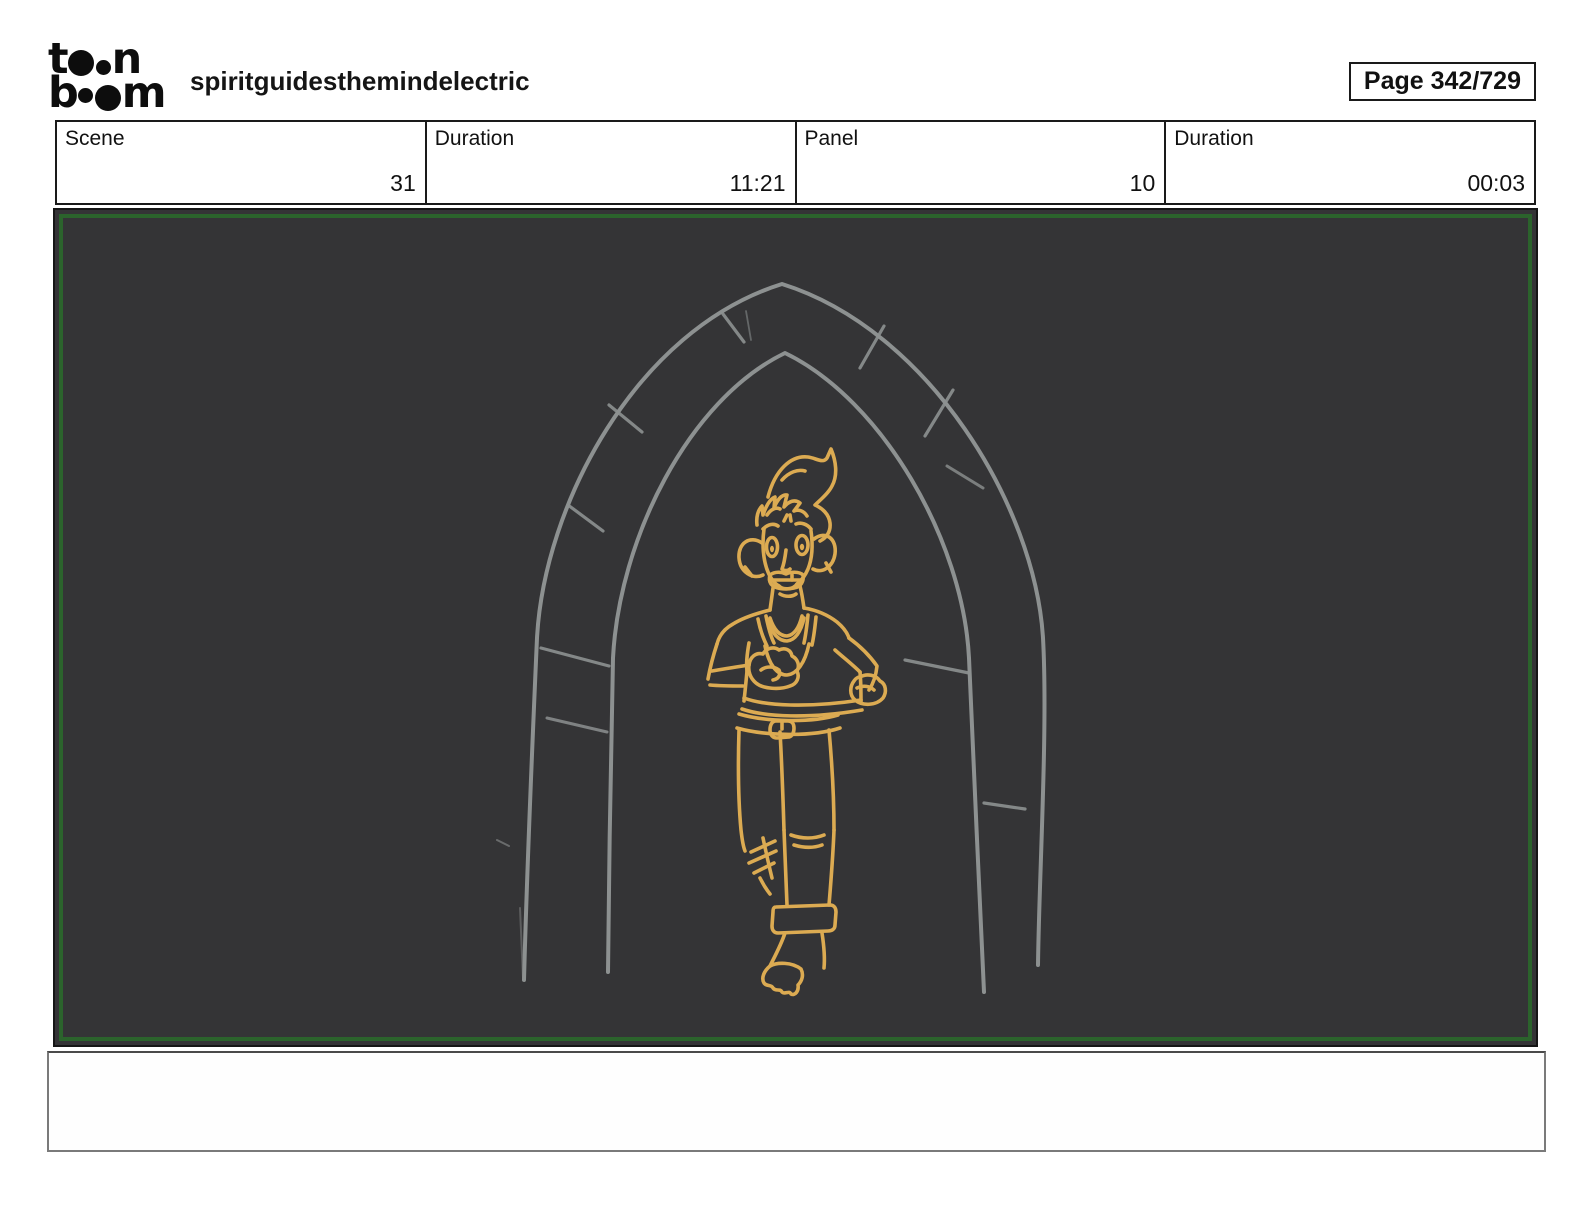 This screenshot has width=1584, height=1224. Describe the element at coordinates (403, 183) in the screenshot. I see `scene-value: 31` at that location.